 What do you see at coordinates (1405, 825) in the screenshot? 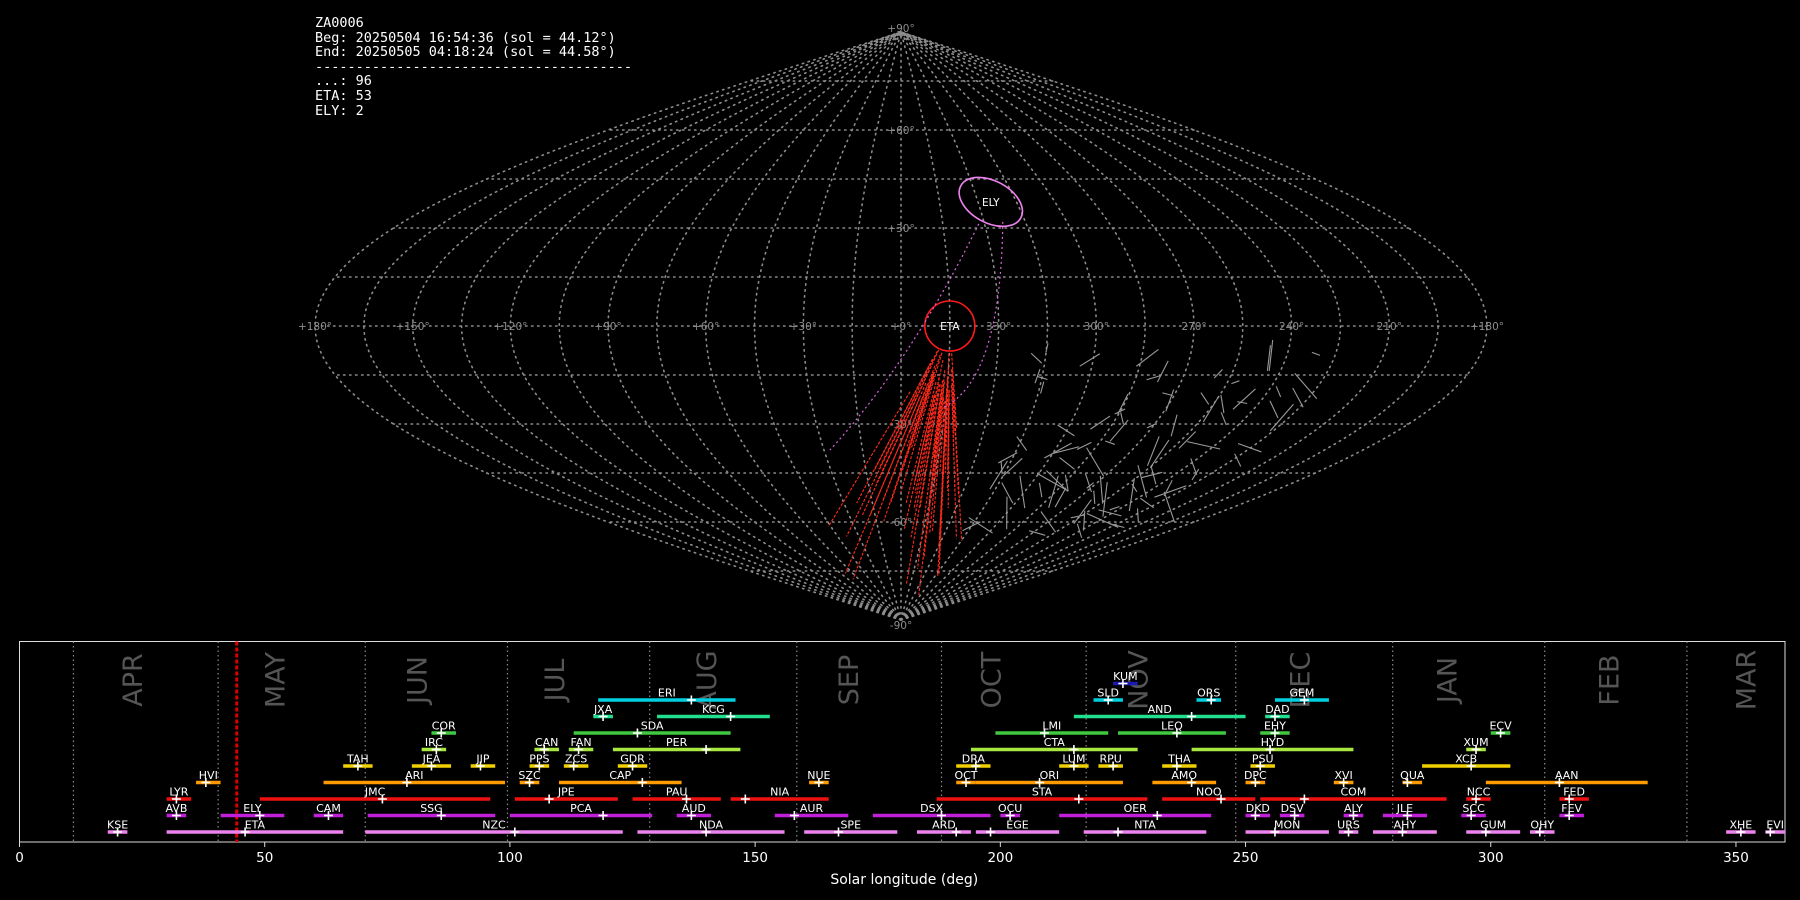
I see `shower-label: AHY` at bounding box center [1405, 825].